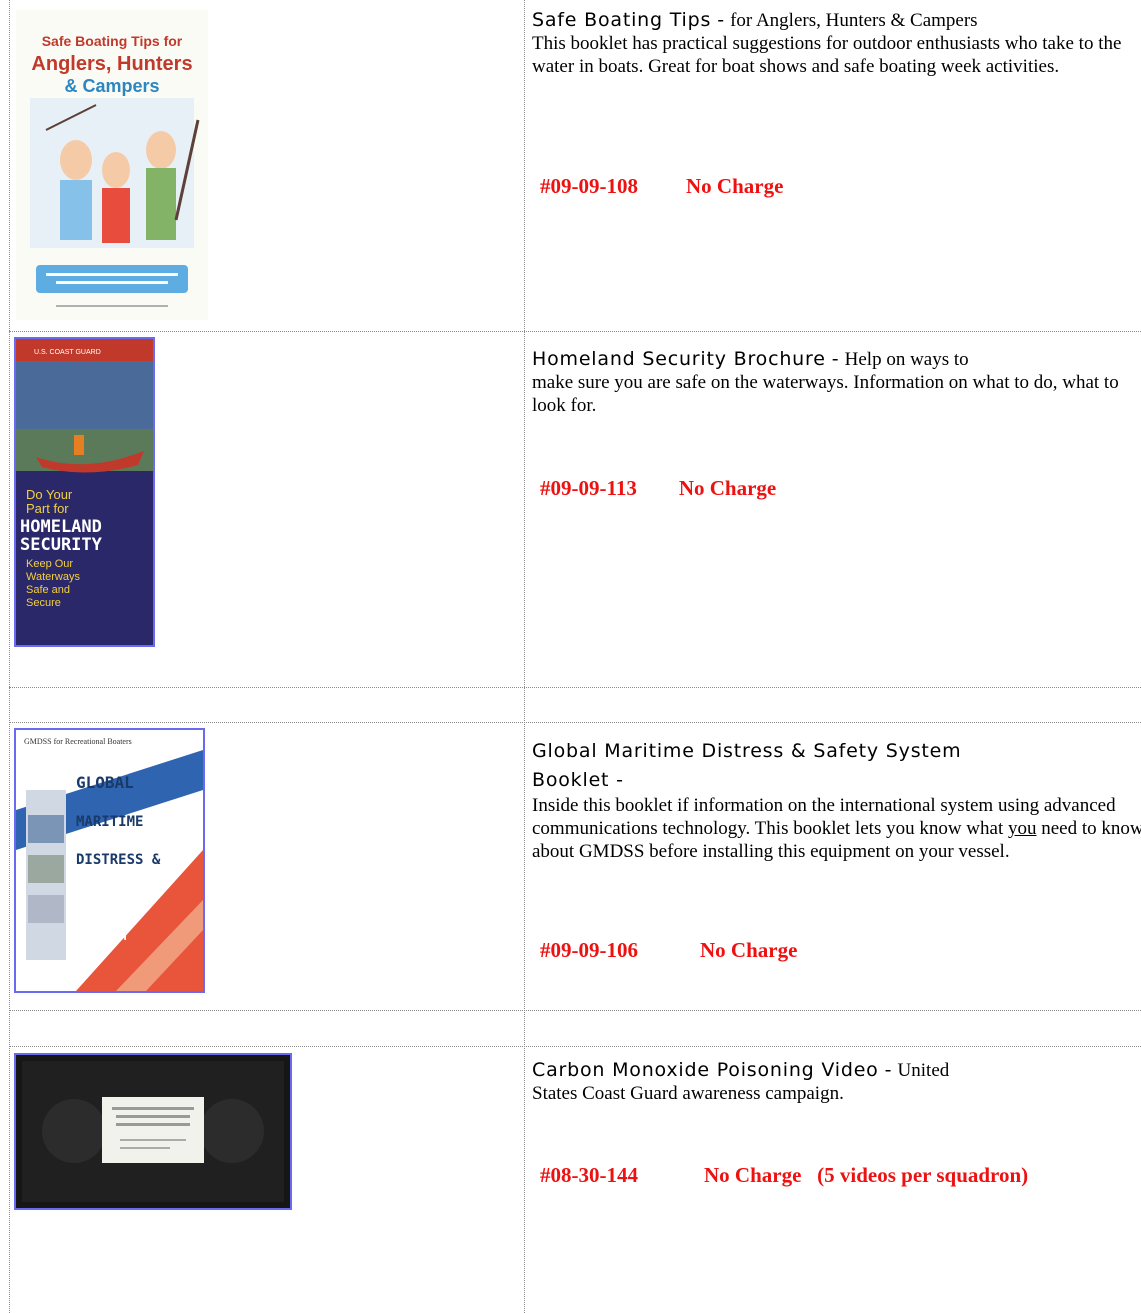 This screenshot has width=1141, height=1313. What do you see at coordinates (101, 898) in the screenshot?
I see `cover-text: SAFETY` at bounding box center [101, 898].